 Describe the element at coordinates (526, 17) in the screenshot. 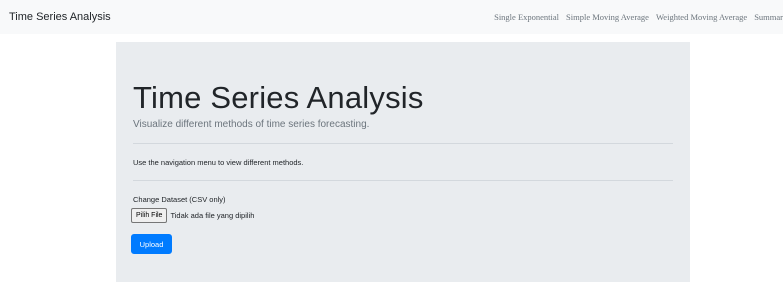

I see `nav-link-single-exponential: Single Exponential` at that location.